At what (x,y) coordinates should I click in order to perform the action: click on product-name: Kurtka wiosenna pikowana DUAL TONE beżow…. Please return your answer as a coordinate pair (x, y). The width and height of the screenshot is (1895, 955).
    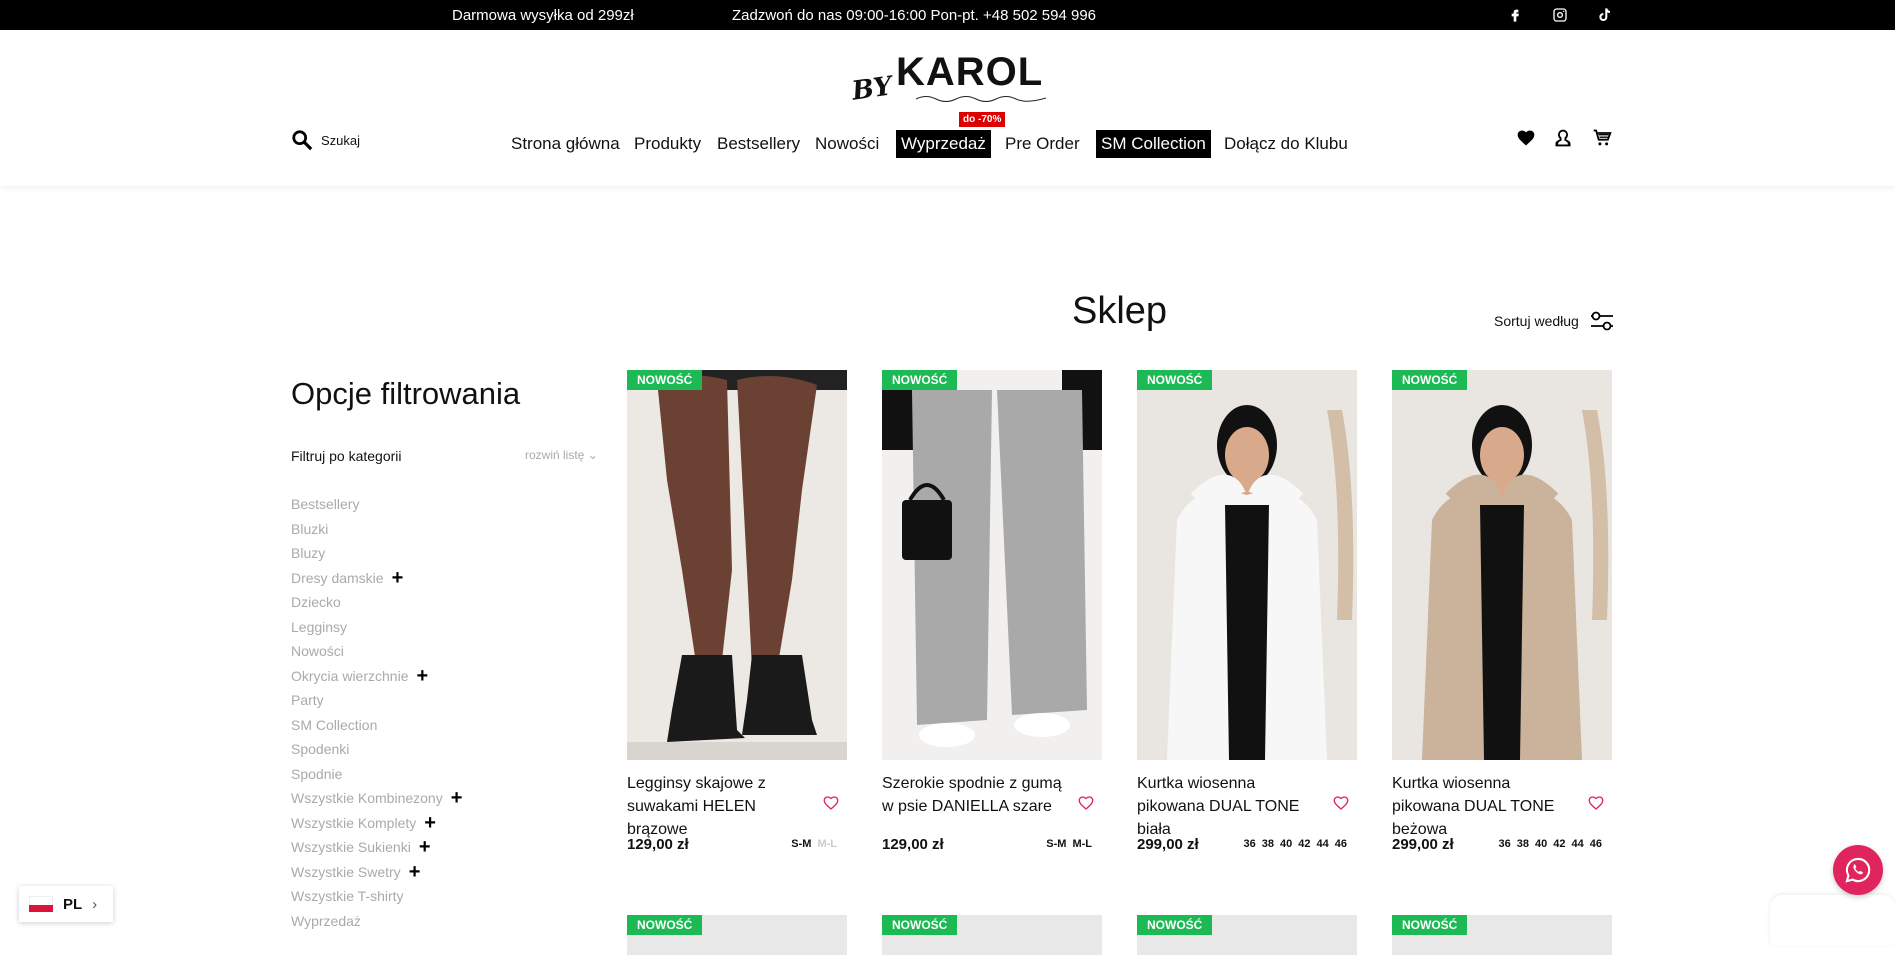
    Looking at the image, I should click on (1482, 806).